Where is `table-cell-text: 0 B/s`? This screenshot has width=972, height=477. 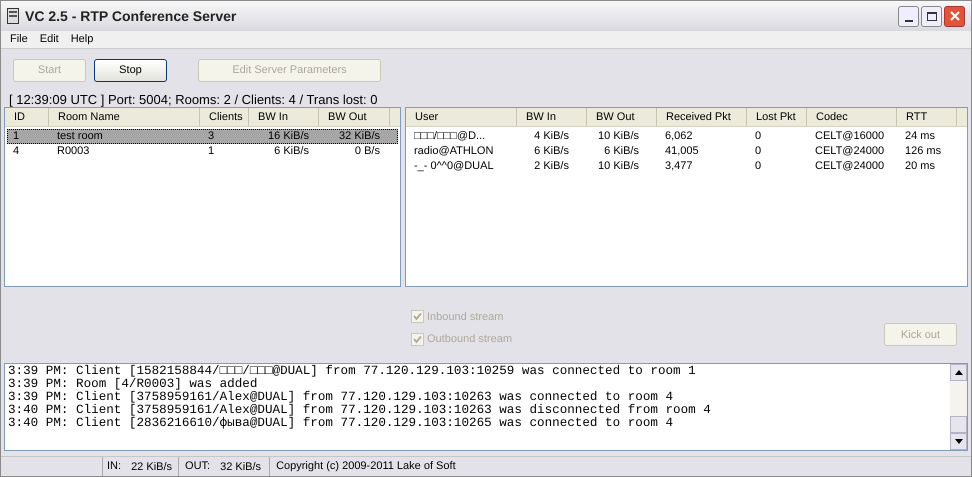 table-cell-text: 0 B/s is located at coordinates (367, 151).